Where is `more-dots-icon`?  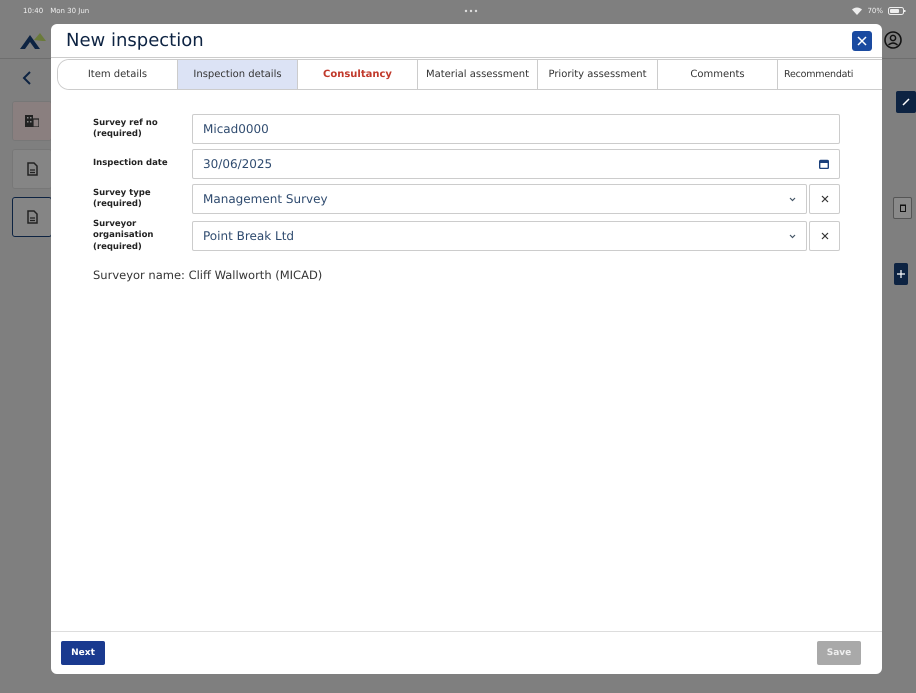
more-dots-icon is located at coordinates (471, 11).